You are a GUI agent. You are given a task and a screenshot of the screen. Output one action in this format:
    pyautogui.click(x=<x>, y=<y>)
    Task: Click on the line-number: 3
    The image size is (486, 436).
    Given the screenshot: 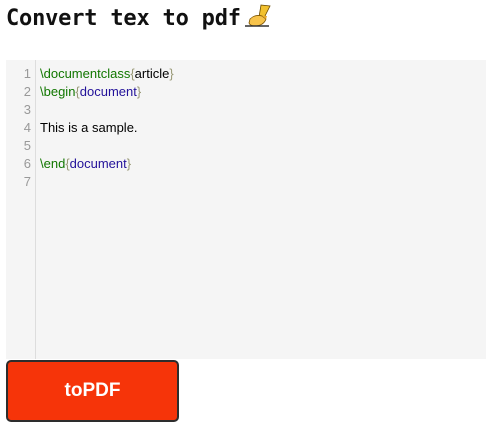 What is the action you would take?
    pyautogui.click(x=27, y=109)
    